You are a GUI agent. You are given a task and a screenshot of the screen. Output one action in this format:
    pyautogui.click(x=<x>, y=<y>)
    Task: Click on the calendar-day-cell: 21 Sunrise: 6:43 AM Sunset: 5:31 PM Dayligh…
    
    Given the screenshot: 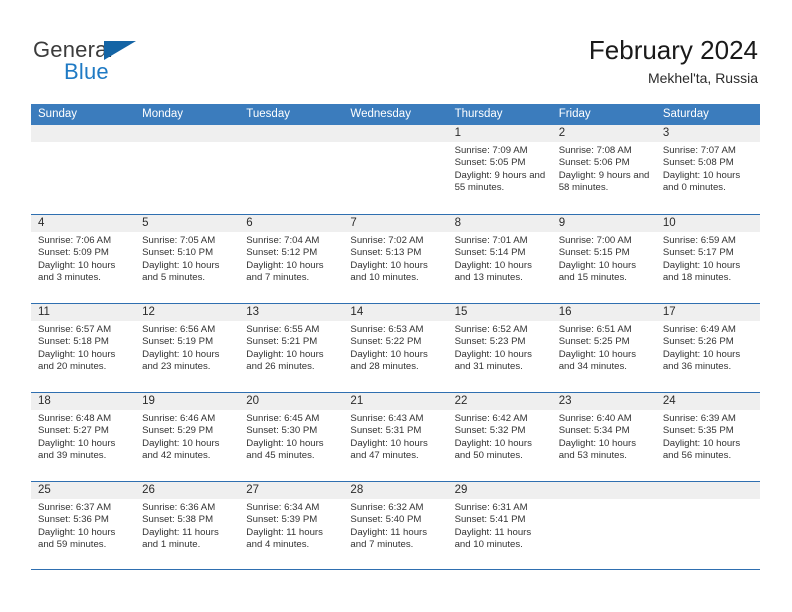 What is the action you would take?
    pyautogui.click(x=395, y=437)
    